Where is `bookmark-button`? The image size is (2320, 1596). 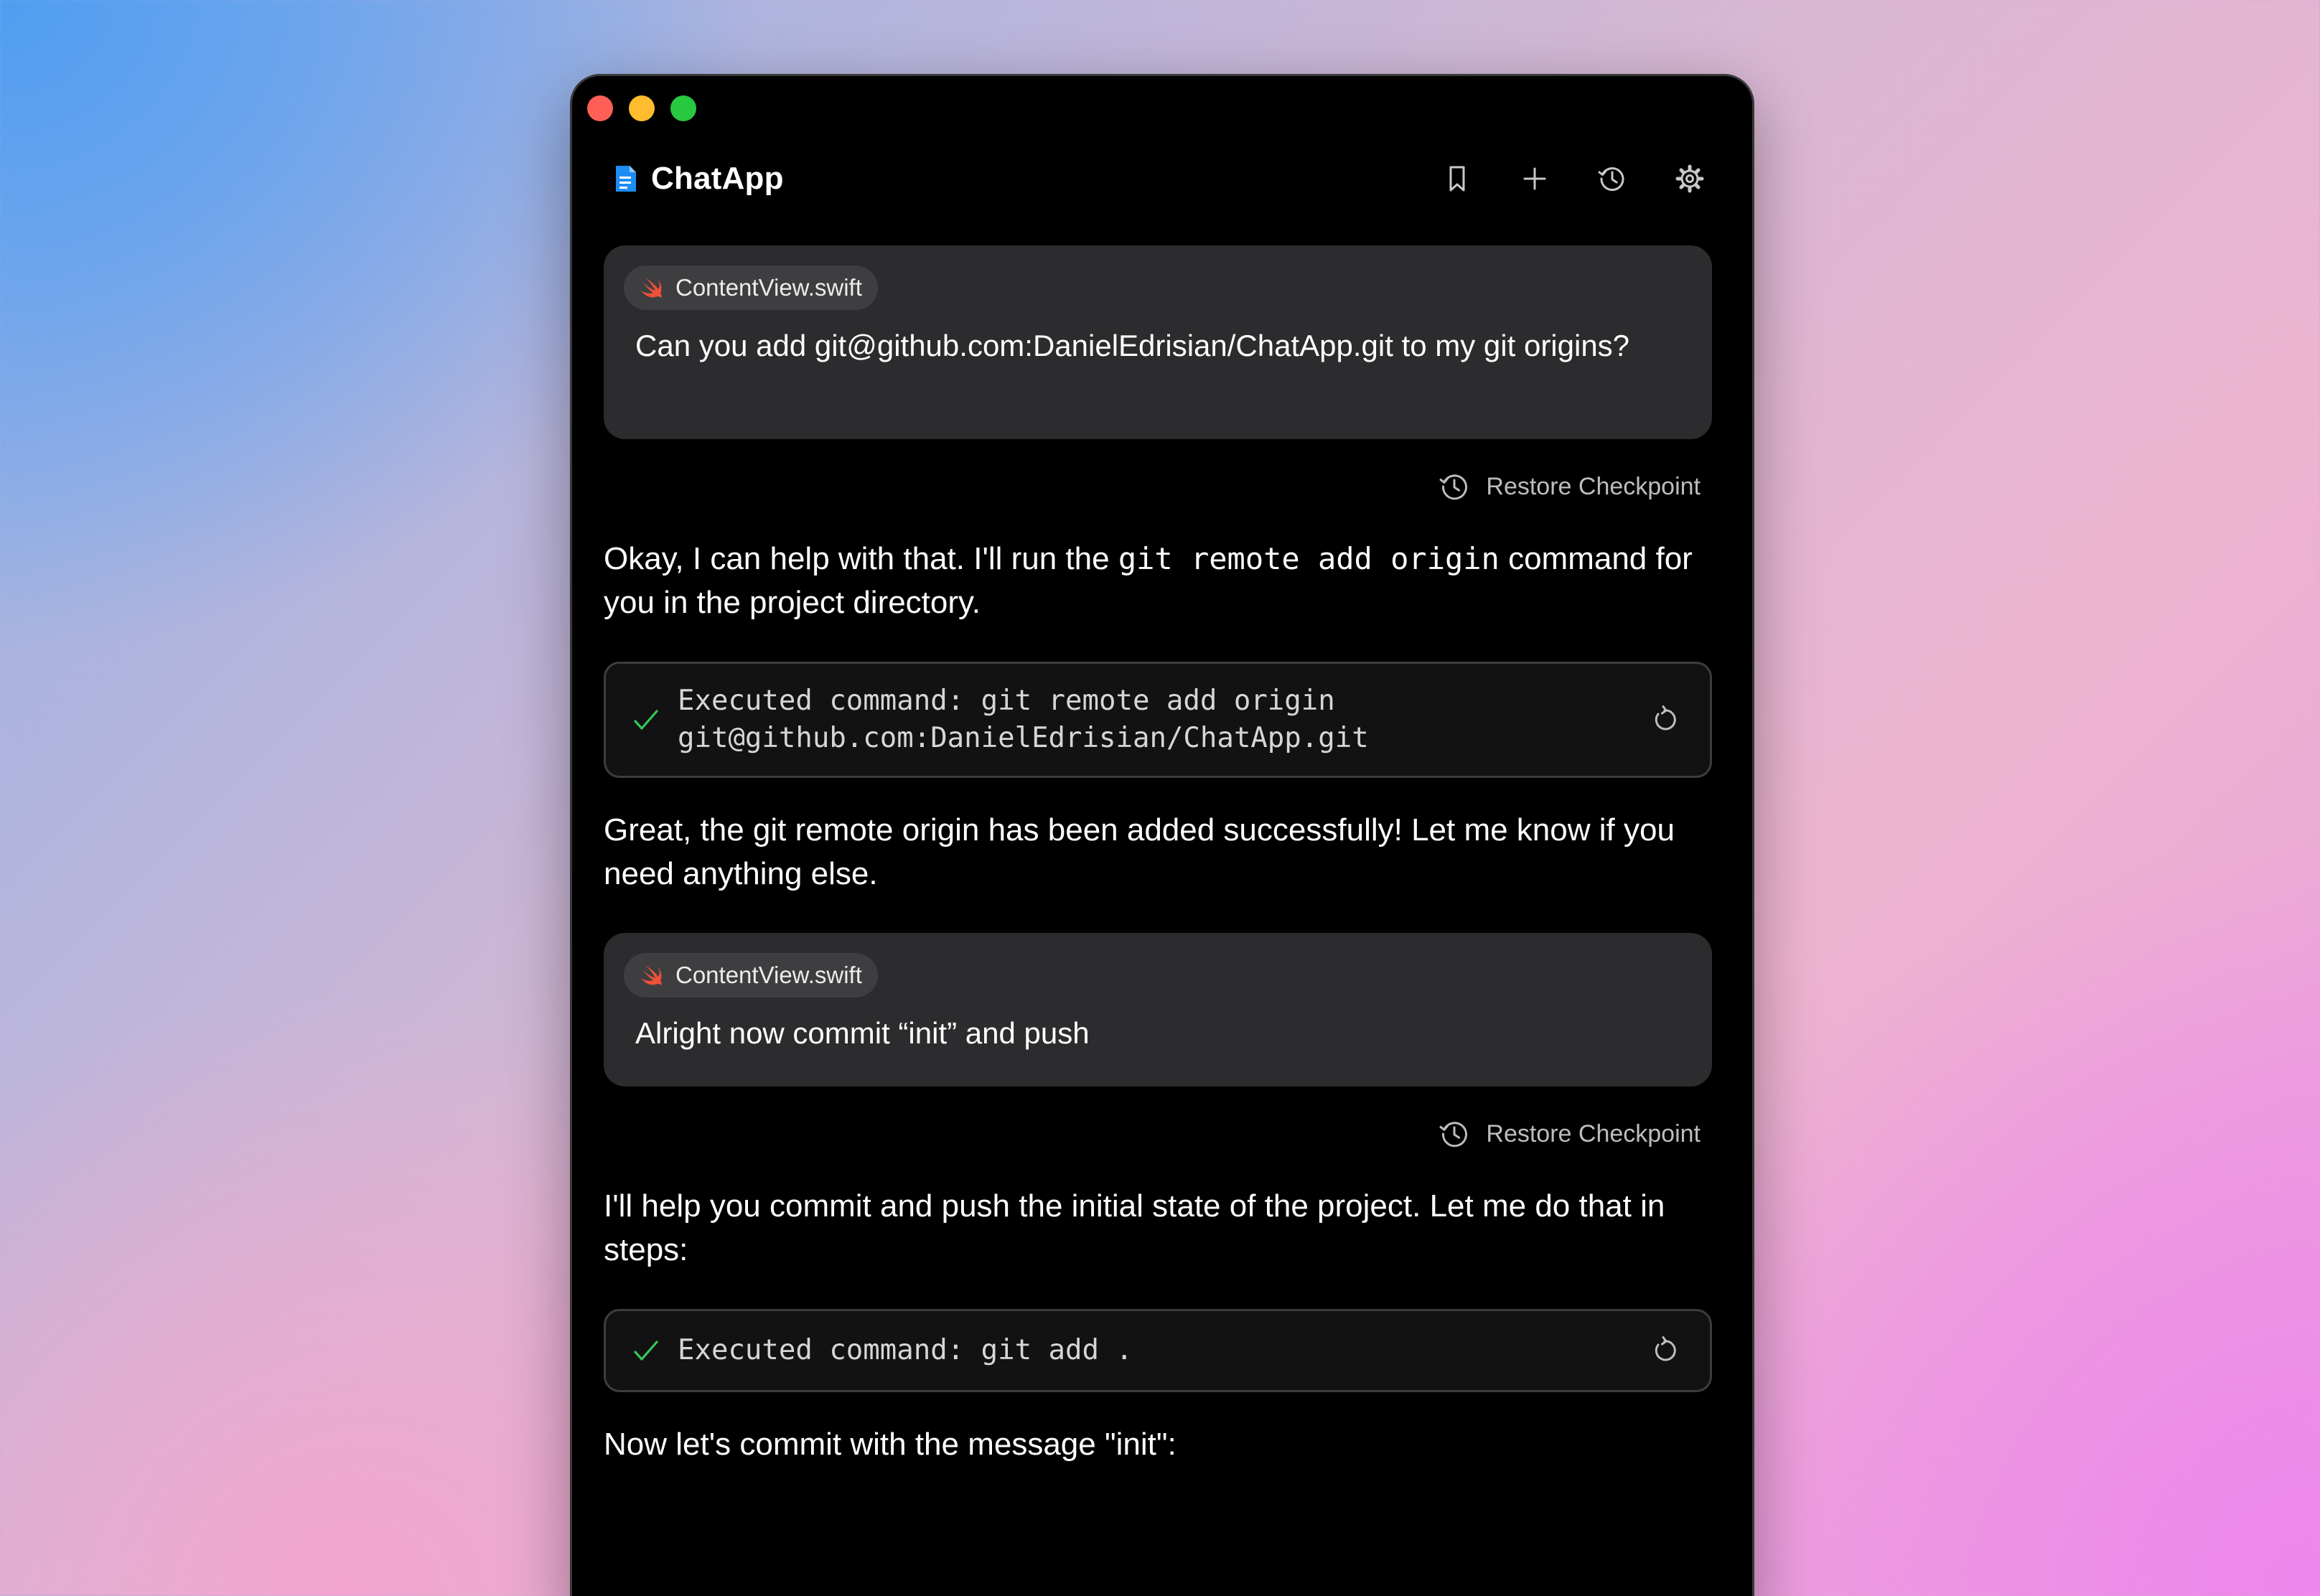
bookmark-button is located at coordinates (1457, 179).